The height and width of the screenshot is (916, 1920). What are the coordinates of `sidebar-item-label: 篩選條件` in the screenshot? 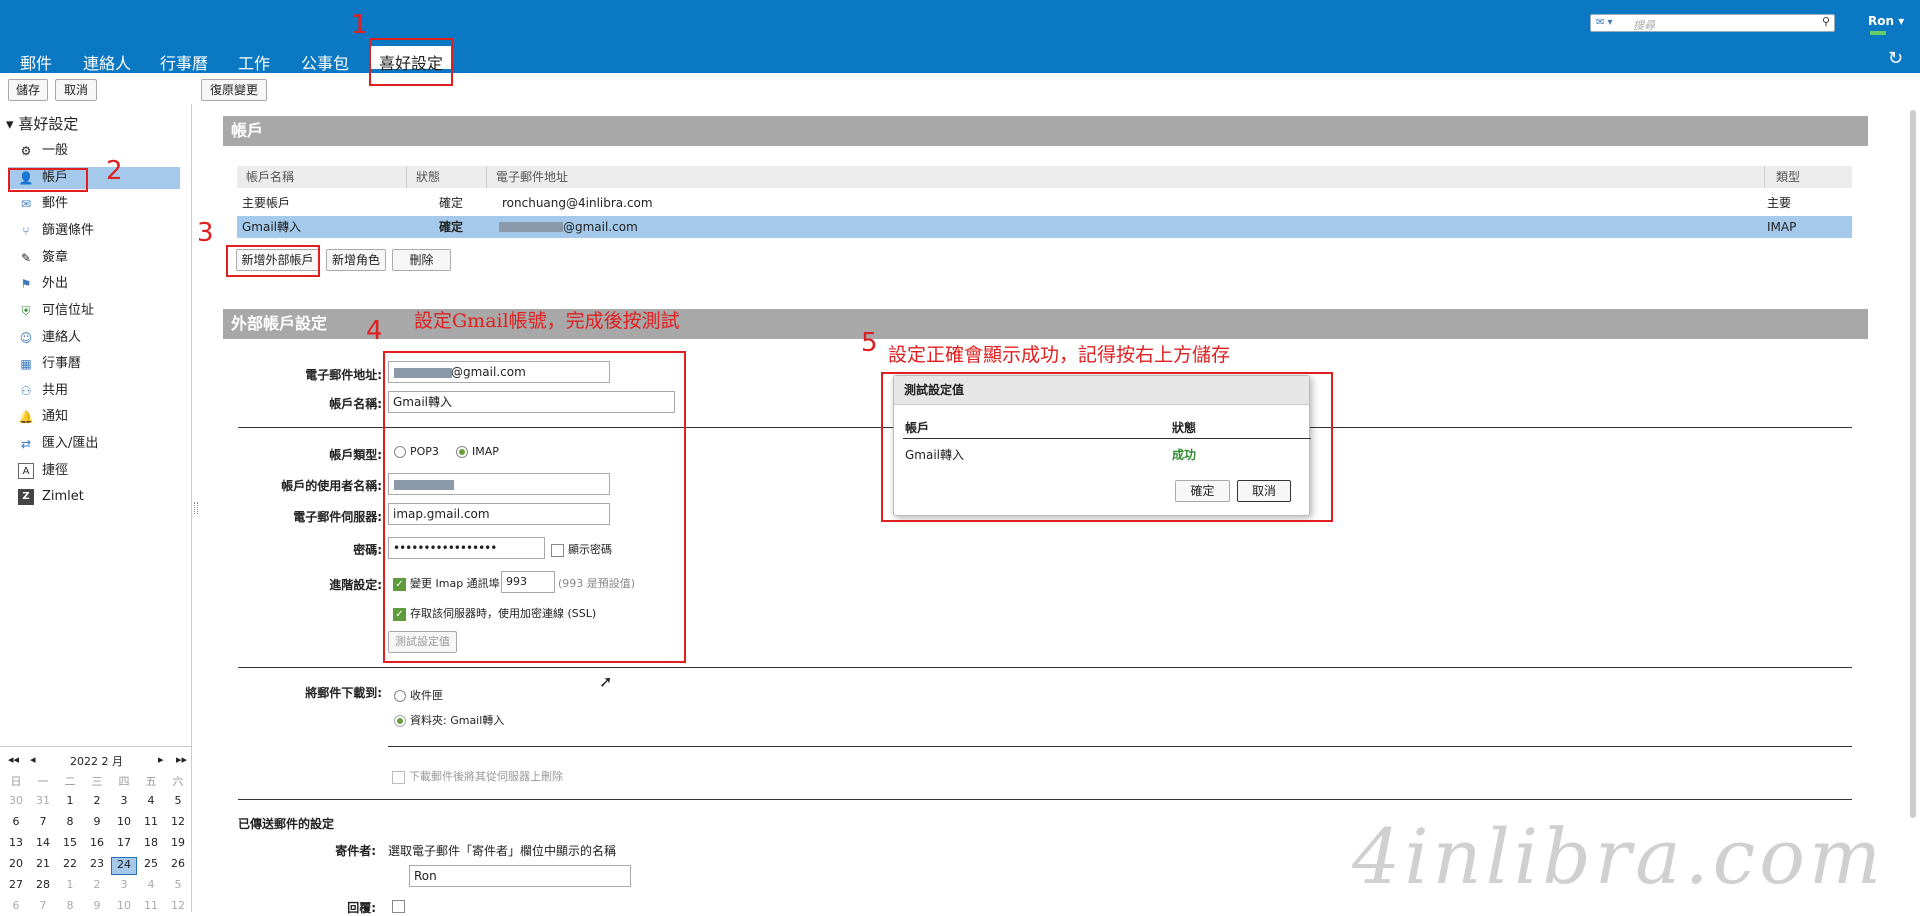 It's located at (68, 230).